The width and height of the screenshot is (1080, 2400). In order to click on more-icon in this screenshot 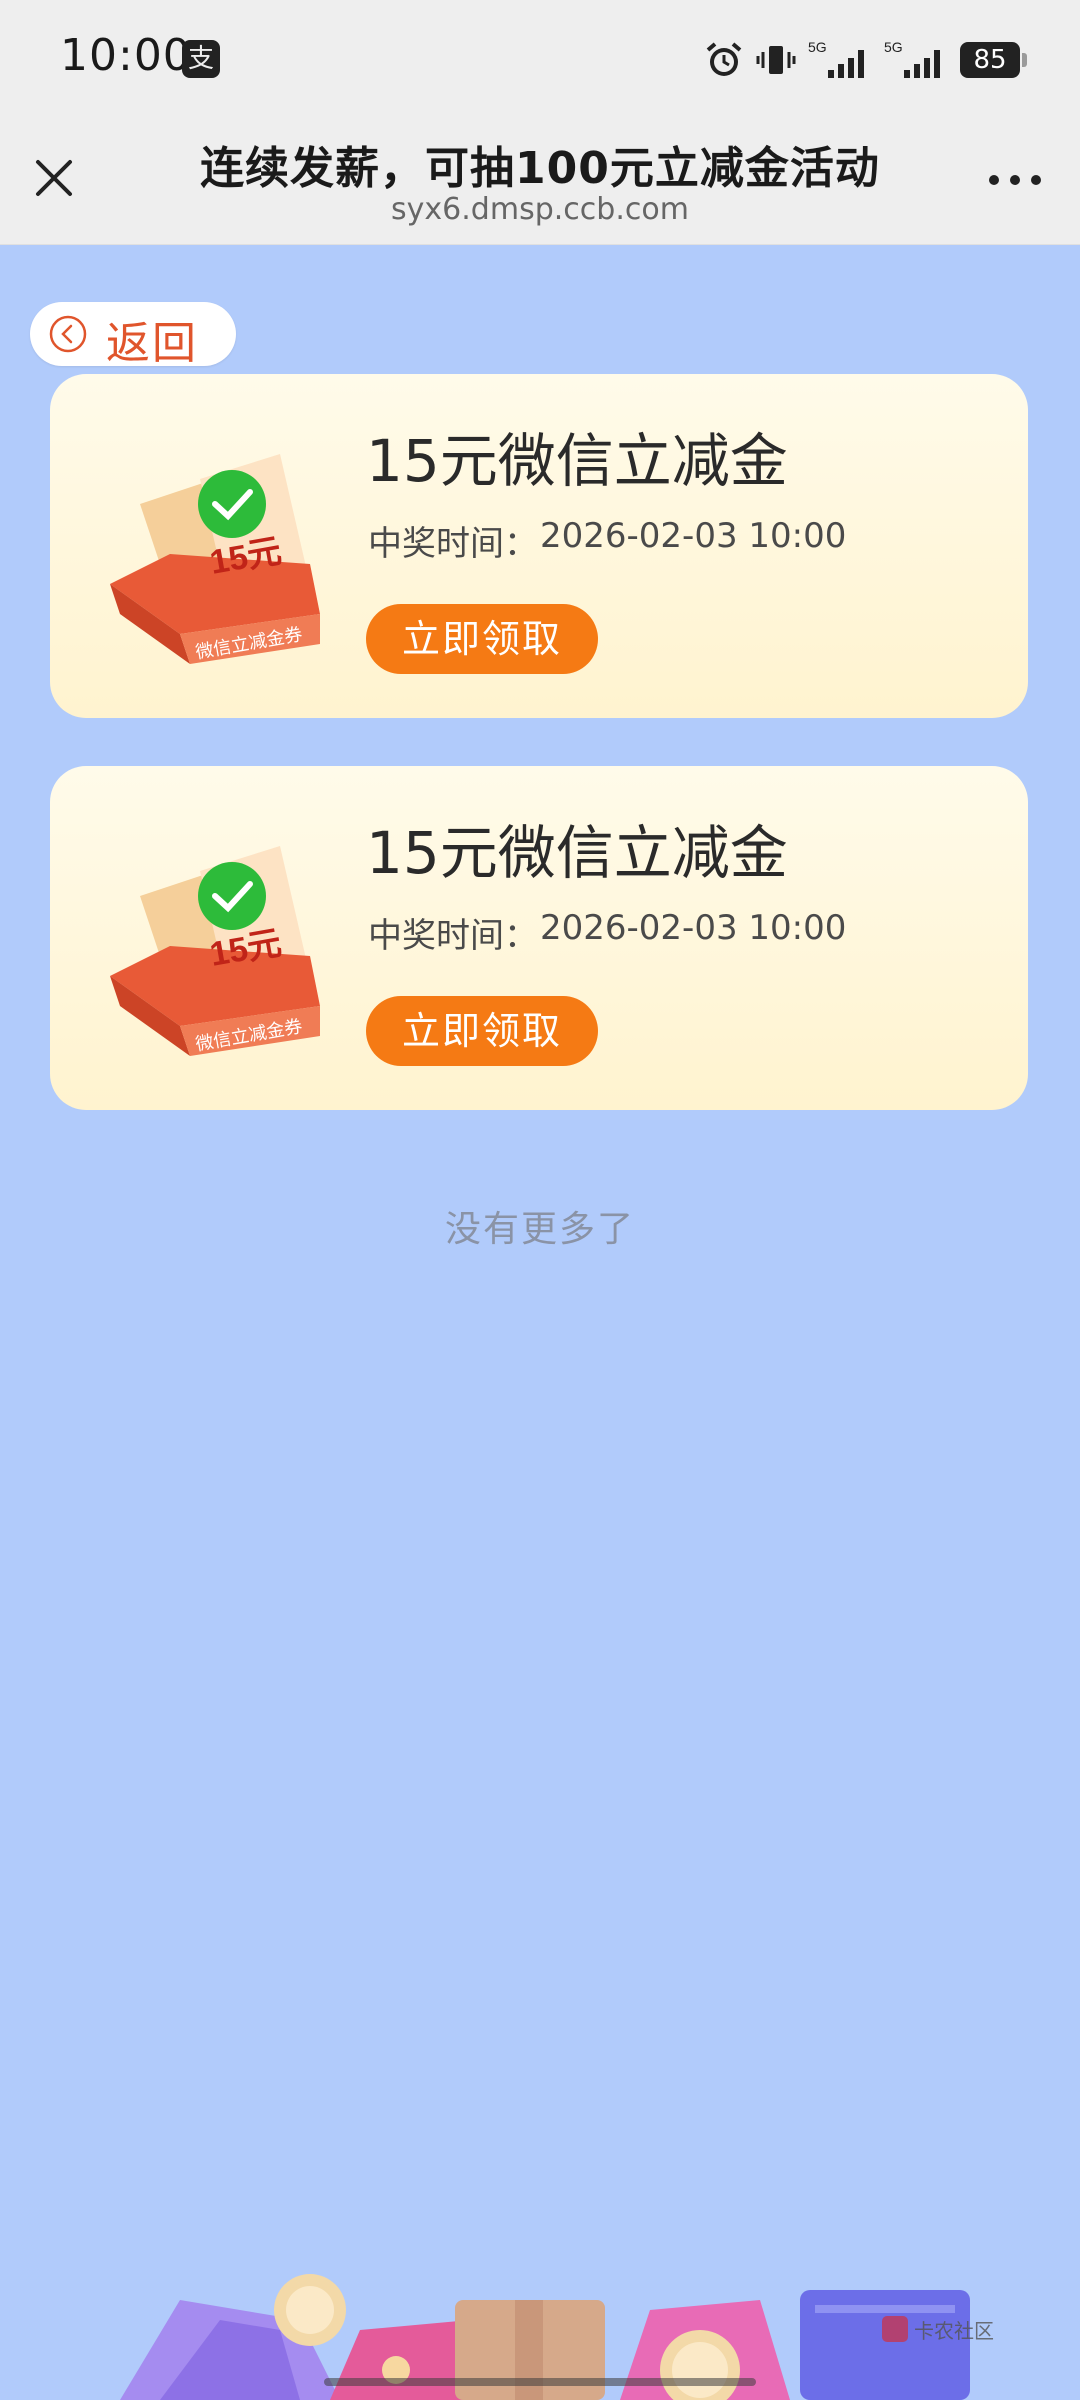, I will do `click(1015, 180)`.